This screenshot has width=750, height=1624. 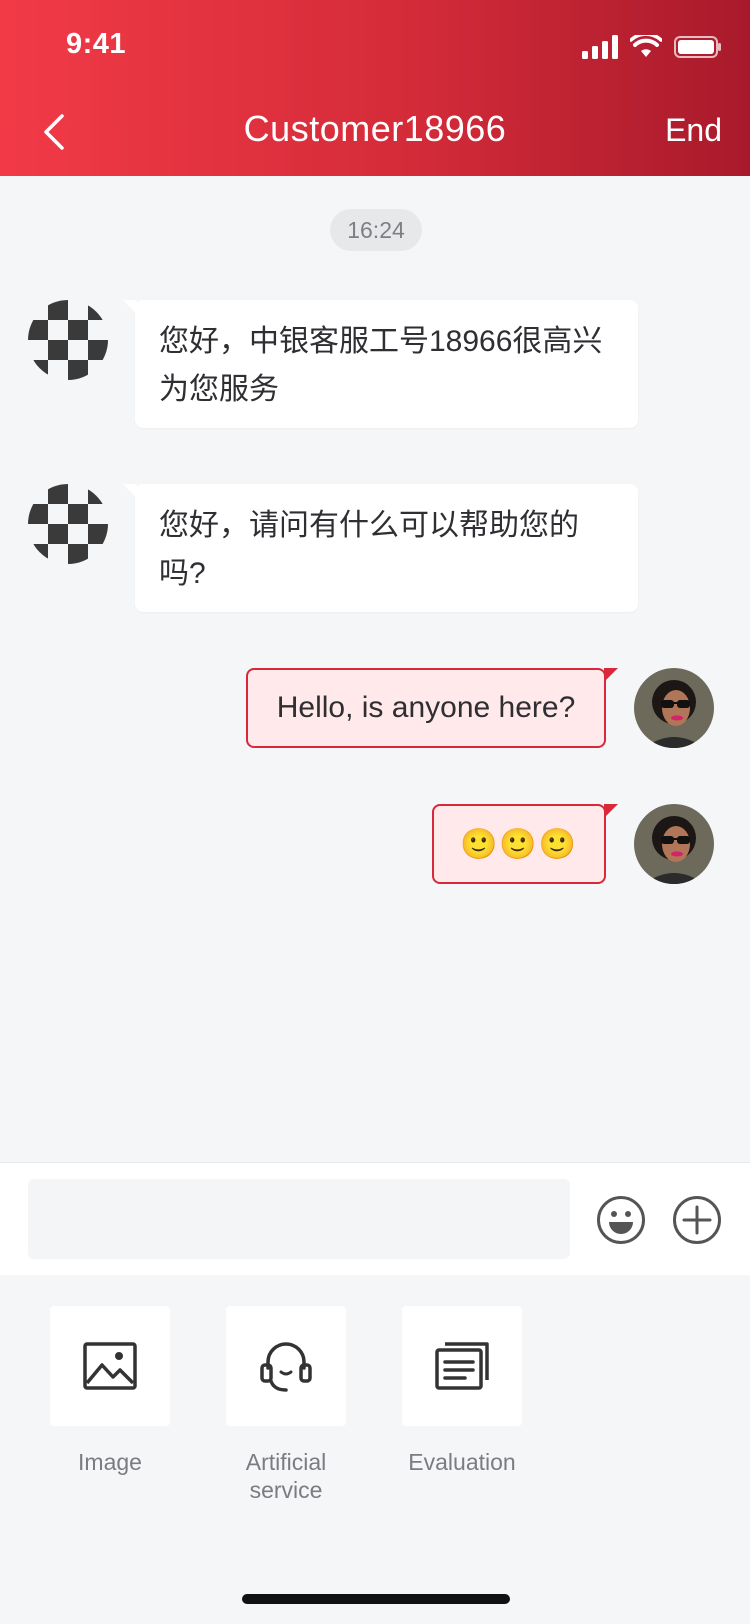 What do you see at coordinates (432, 708) in the screenshot?
I see `user-message-bubble: Hello, is anyone here?` at bounding box center [432, 708].